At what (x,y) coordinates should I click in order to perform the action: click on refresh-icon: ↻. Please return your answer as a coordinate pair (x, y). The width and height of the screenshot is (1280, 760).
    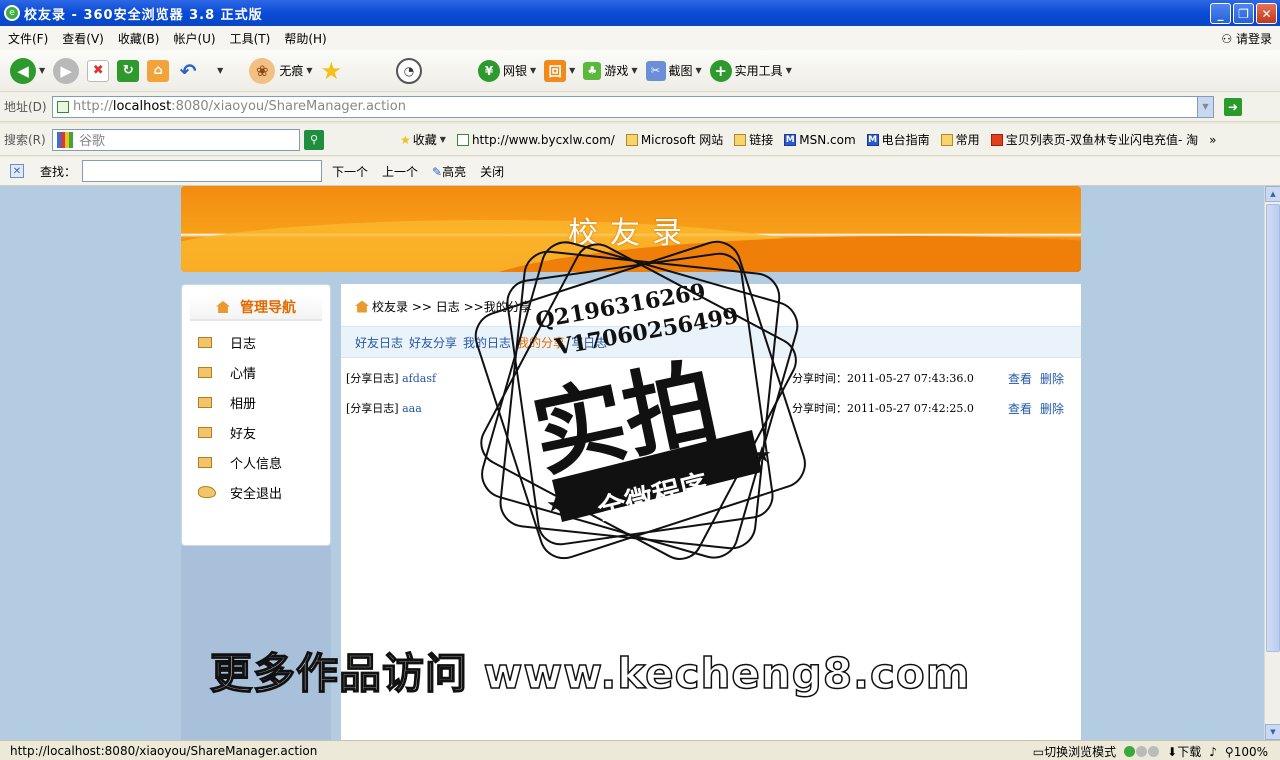
    Looking at the image, I should click on (128, 70).